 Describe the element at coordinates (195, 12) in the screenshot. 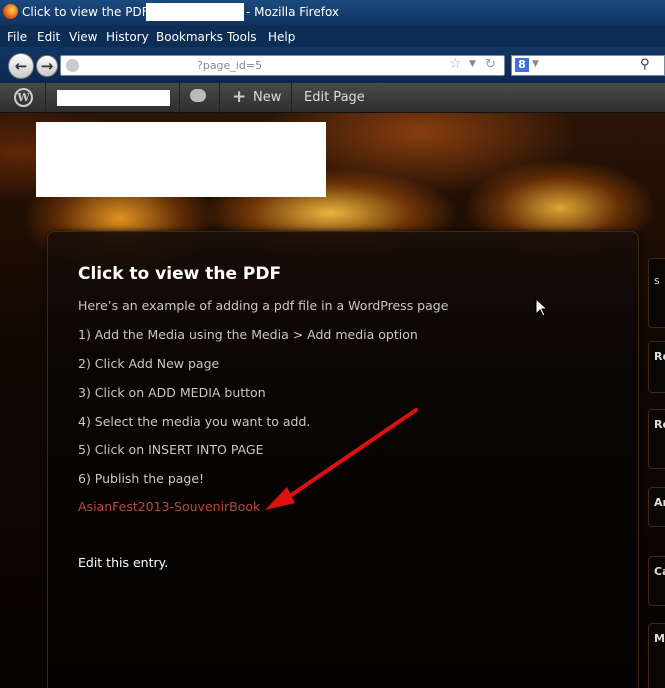

I see `redacted-site-name` at that location.